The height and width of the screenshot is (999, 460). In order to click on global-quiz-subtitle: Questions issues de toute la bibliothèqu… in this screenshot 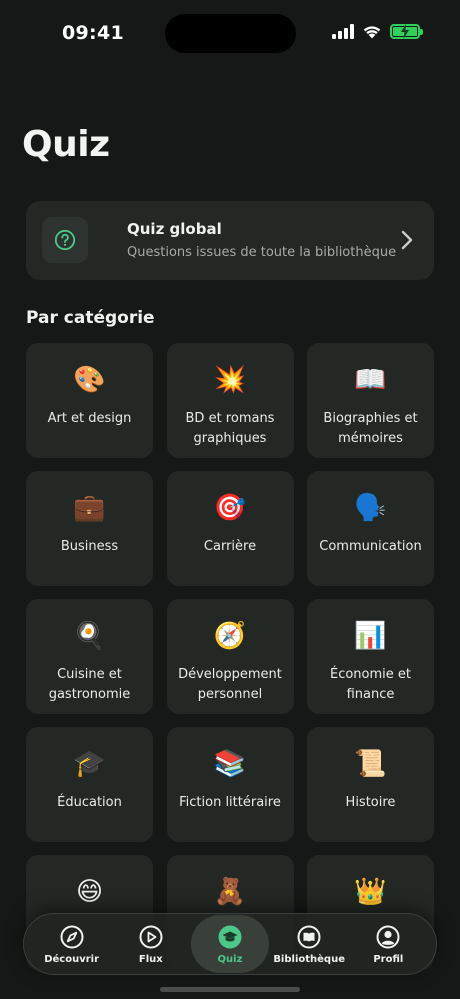, I will do `click(262, 252)`.